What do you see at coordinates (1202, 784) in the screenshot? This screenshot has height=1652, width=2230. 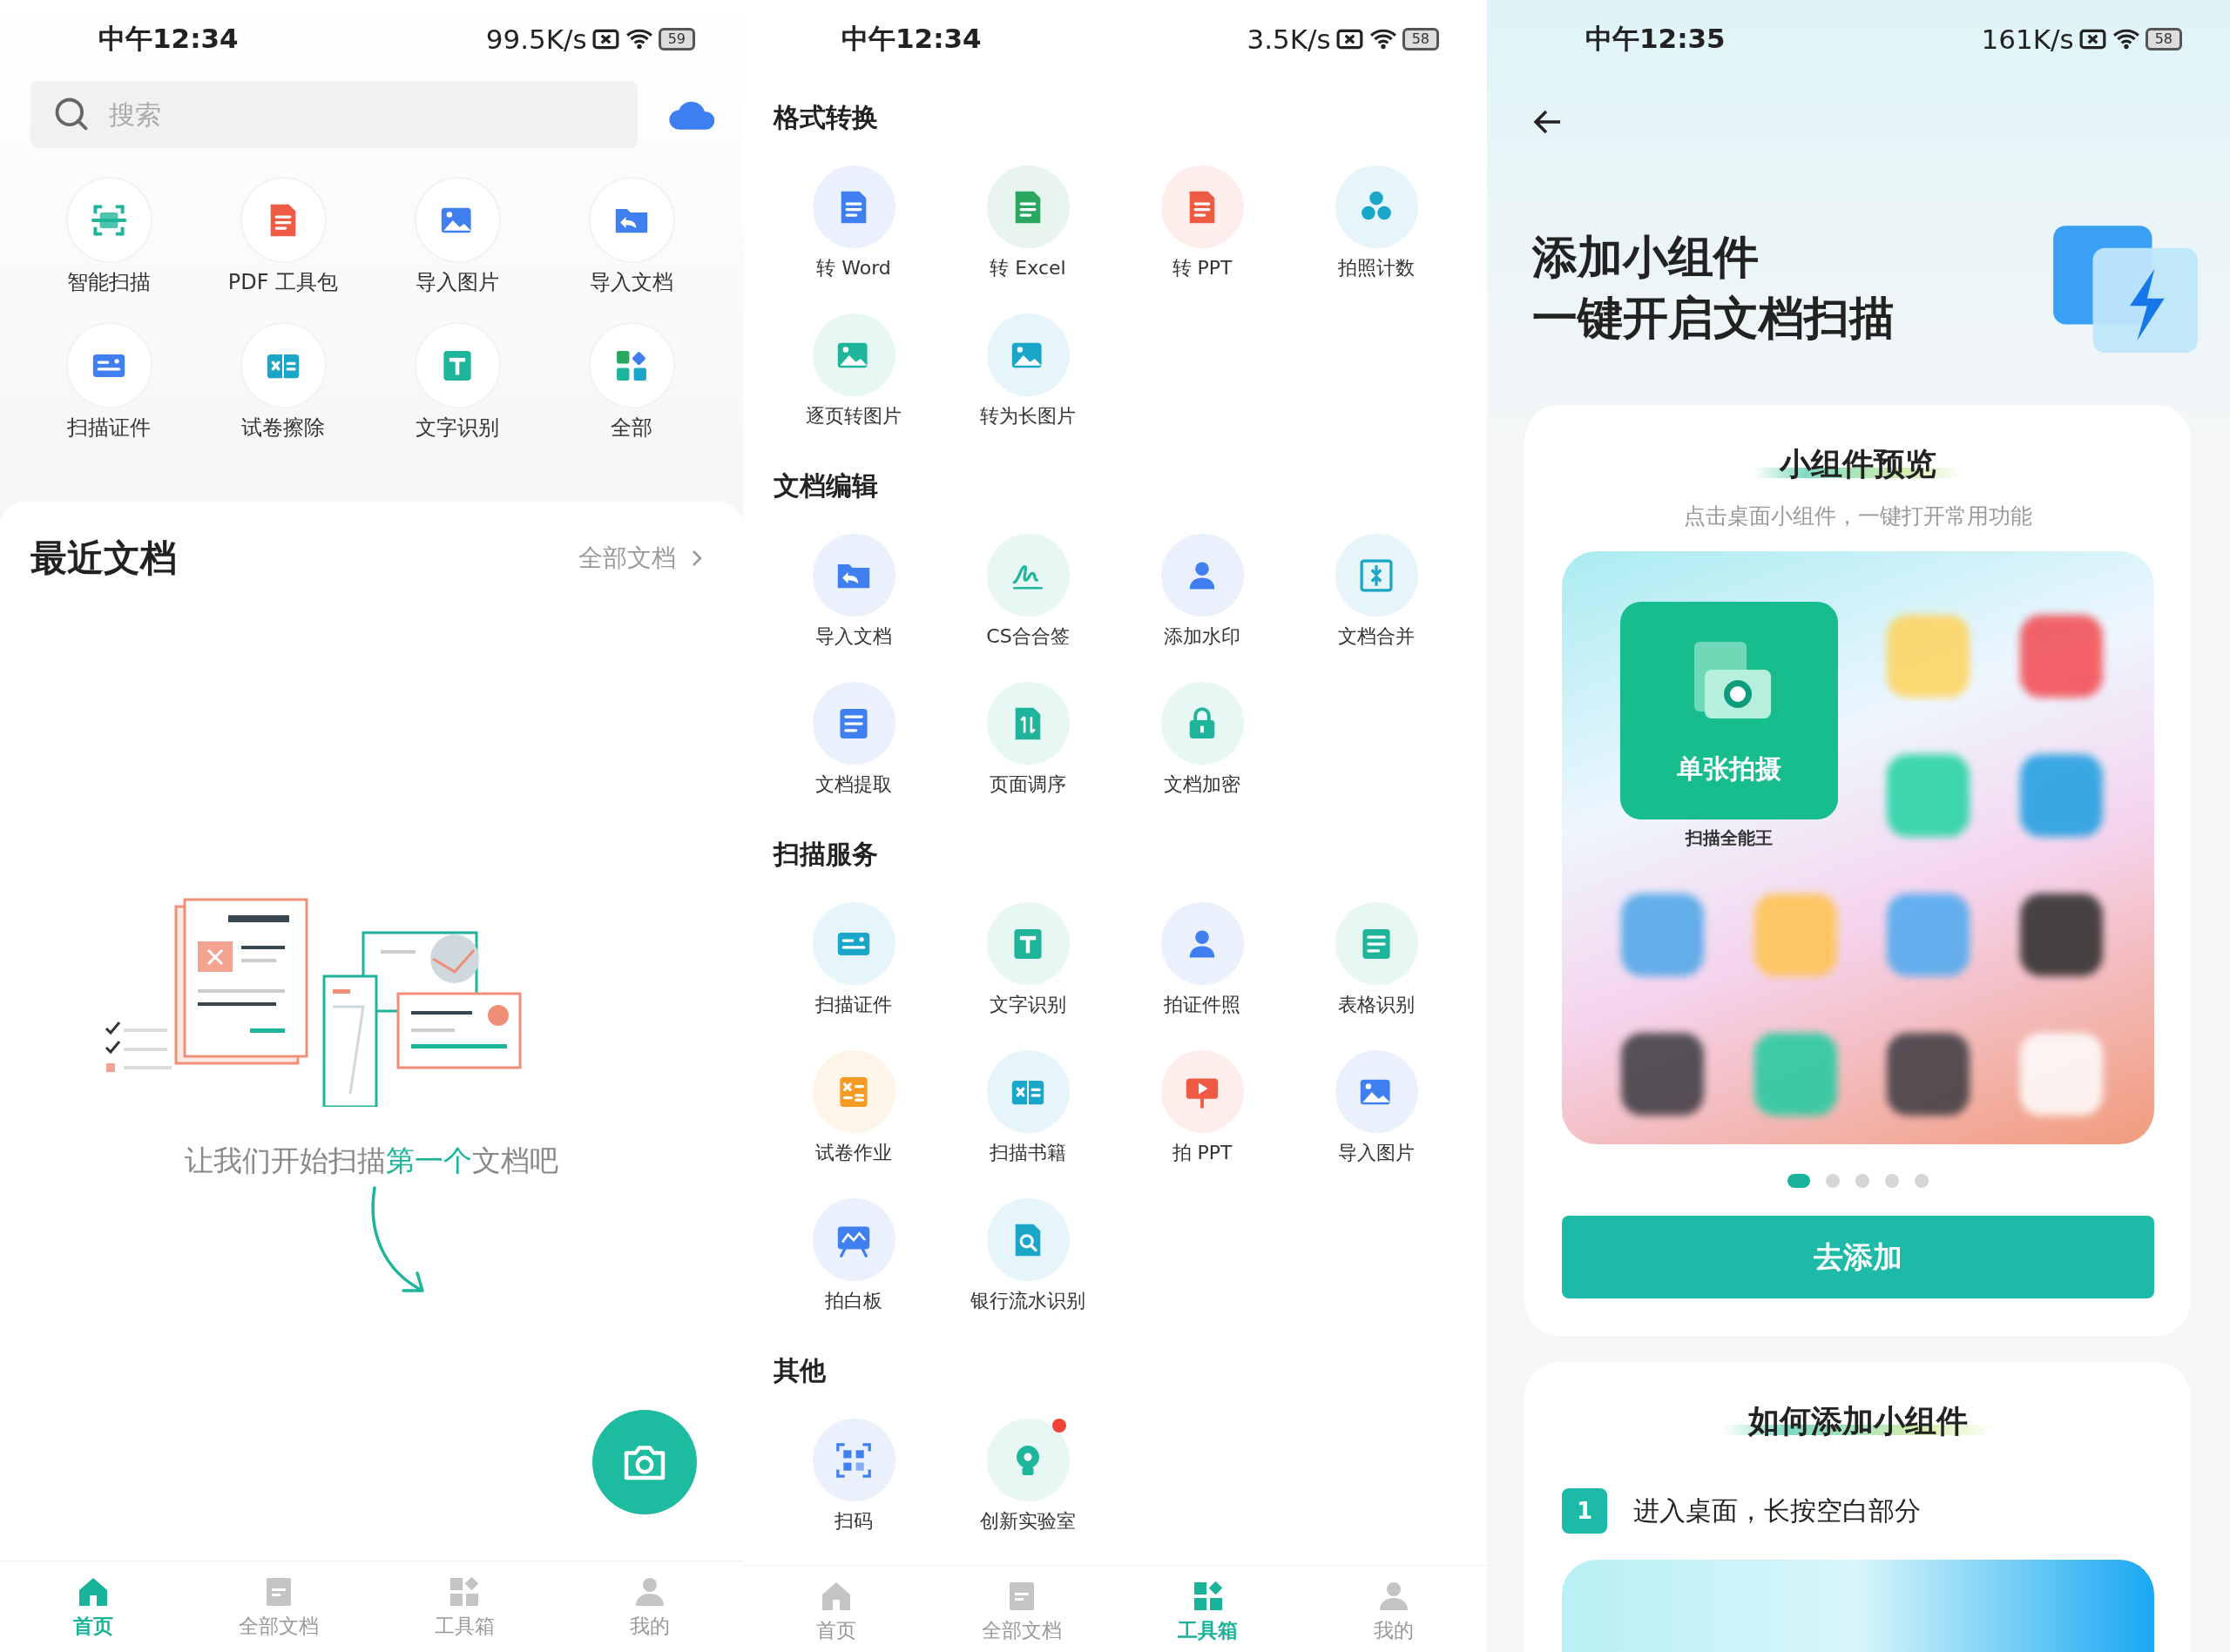 I see `tool-label: 文档加密` at bounding box center [1202, 784].